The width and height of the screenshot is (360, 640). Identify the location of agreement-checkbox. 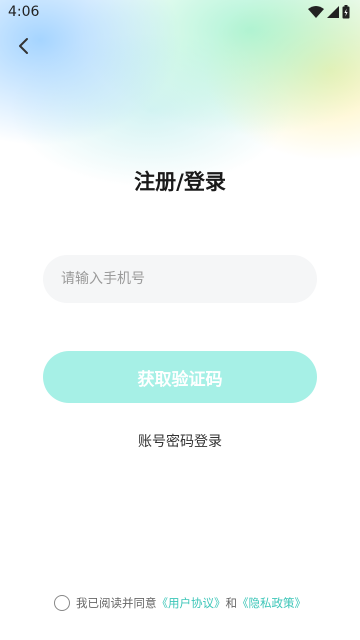
(62, 603).